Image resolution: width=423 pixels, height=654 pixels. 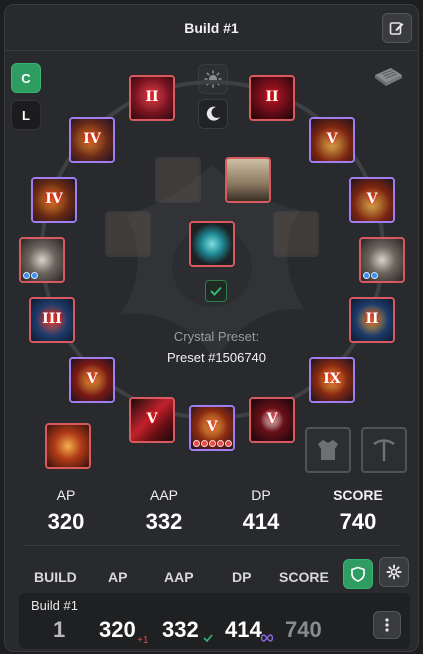 What do you see at coordinates (211, 545) in the screenshot?
I see `divider` at bounding box center [211, 545].